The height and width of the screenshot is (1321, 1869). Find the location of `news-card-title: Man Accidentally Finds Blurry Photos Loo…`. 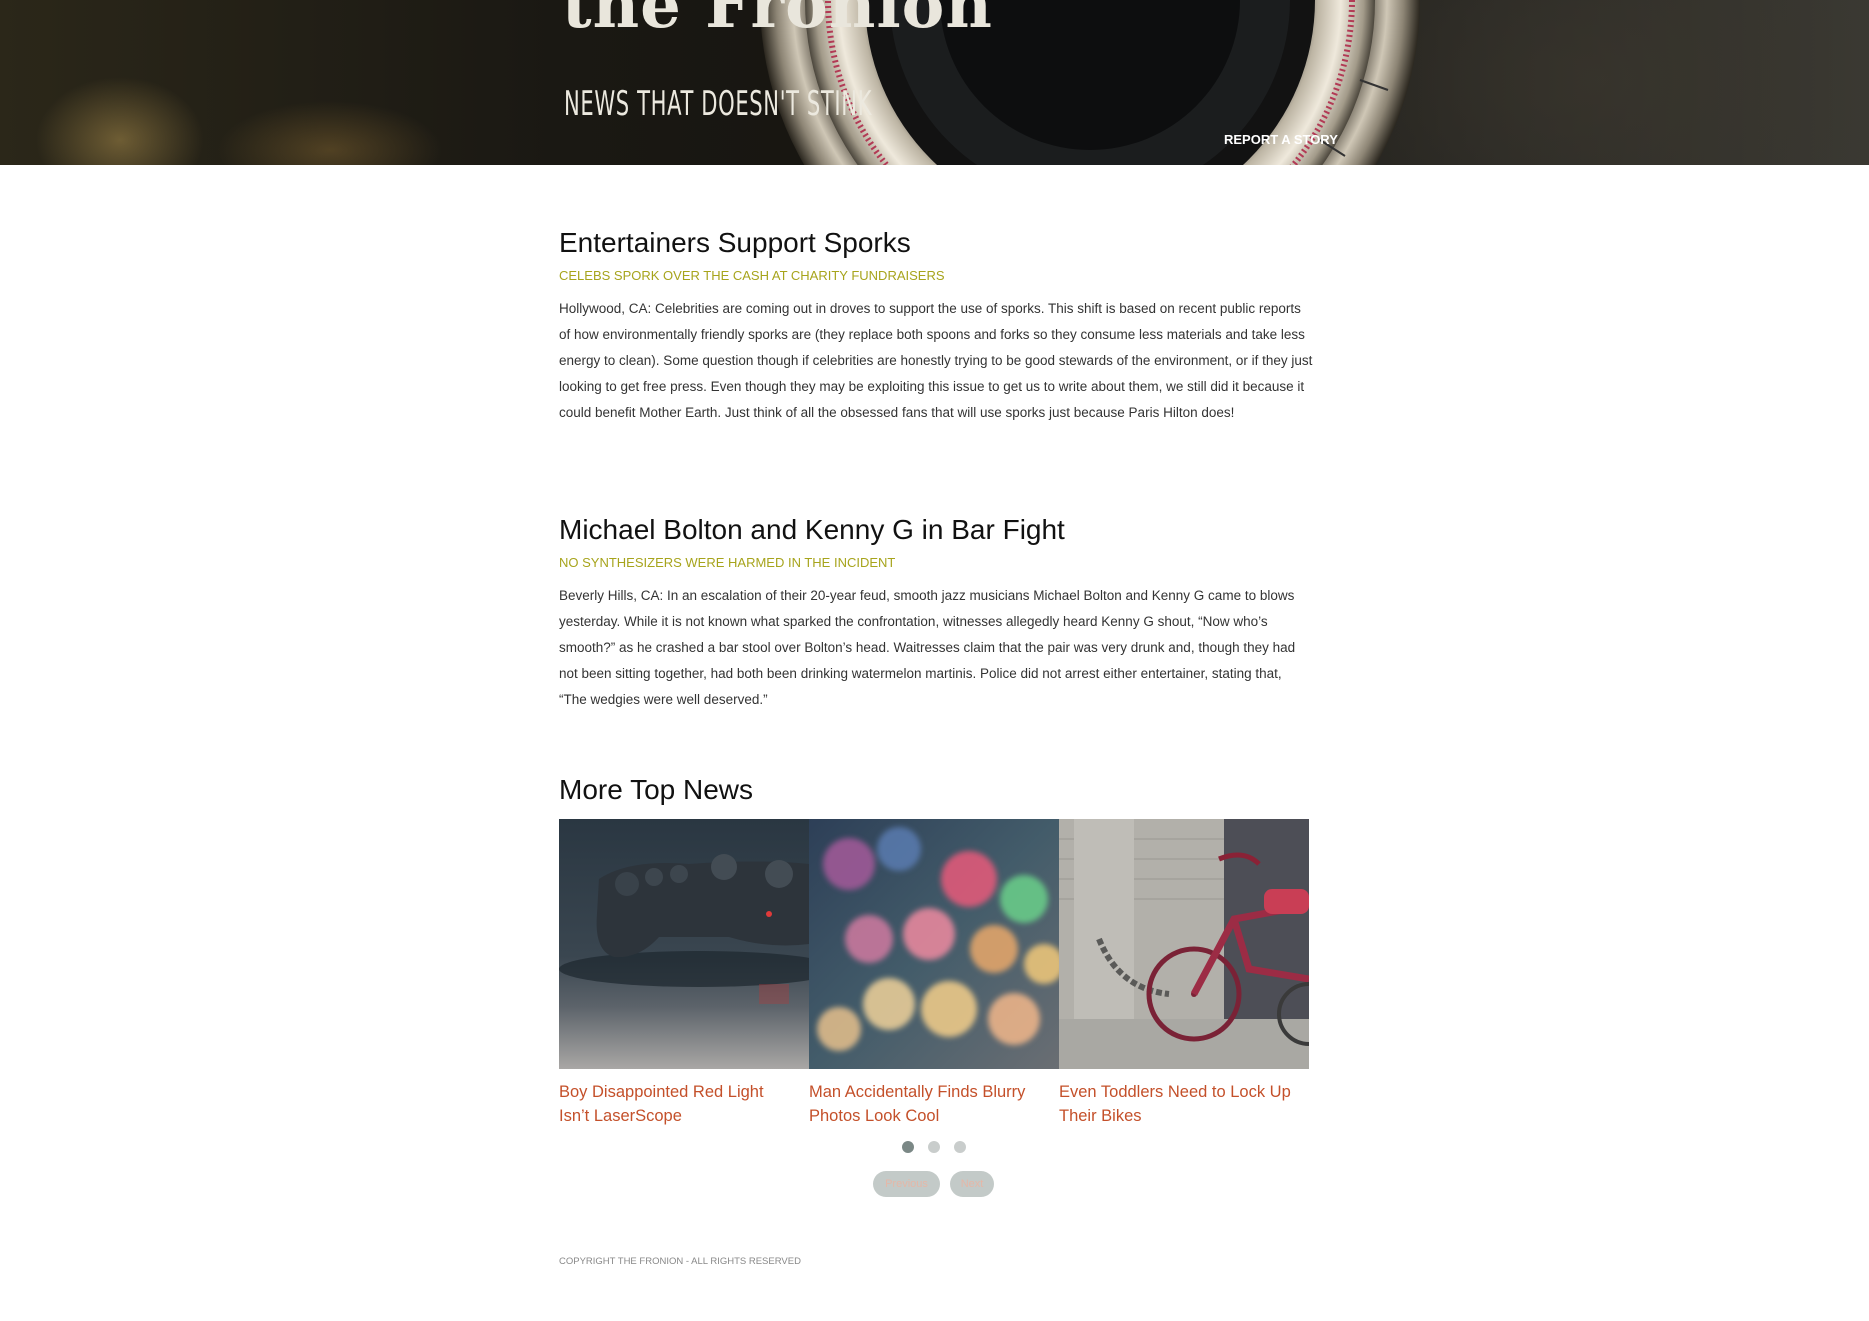

news-card-title: Man Accidentally Finds Blurry Photos Loo… is located at coordinates (926, 1104).